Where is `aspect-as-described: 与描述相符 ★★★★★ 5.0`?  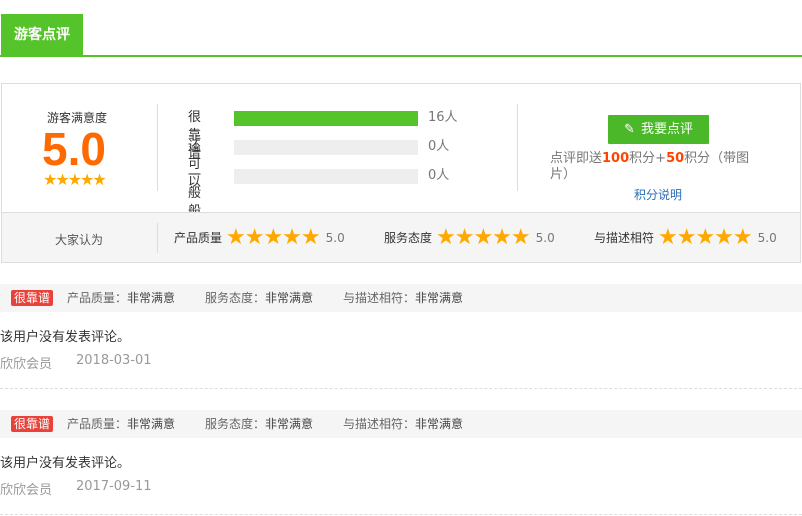 aspect-as-described: 与描述相符 ★★★★★ 5.0 is located at coordinates (685, 238).